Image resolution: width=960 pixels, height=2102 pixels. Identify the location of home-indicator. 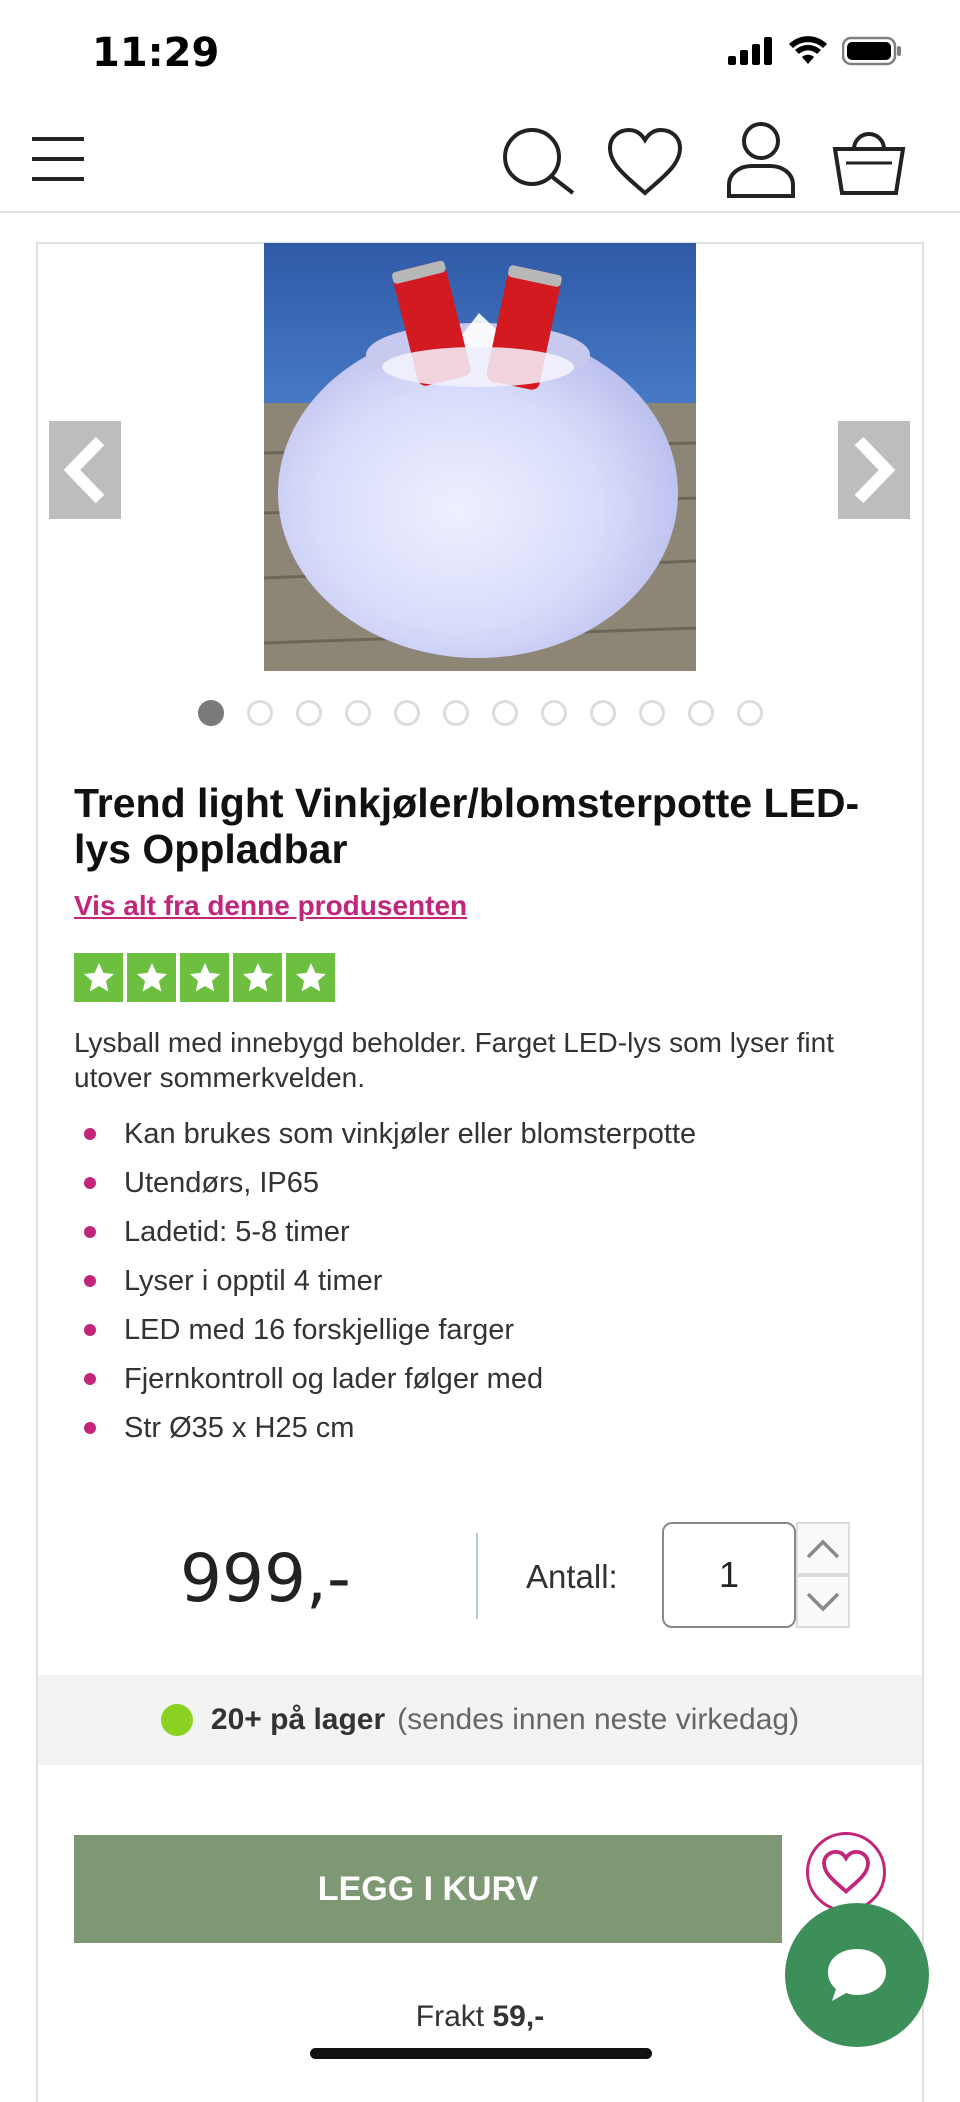
(481, 2053).